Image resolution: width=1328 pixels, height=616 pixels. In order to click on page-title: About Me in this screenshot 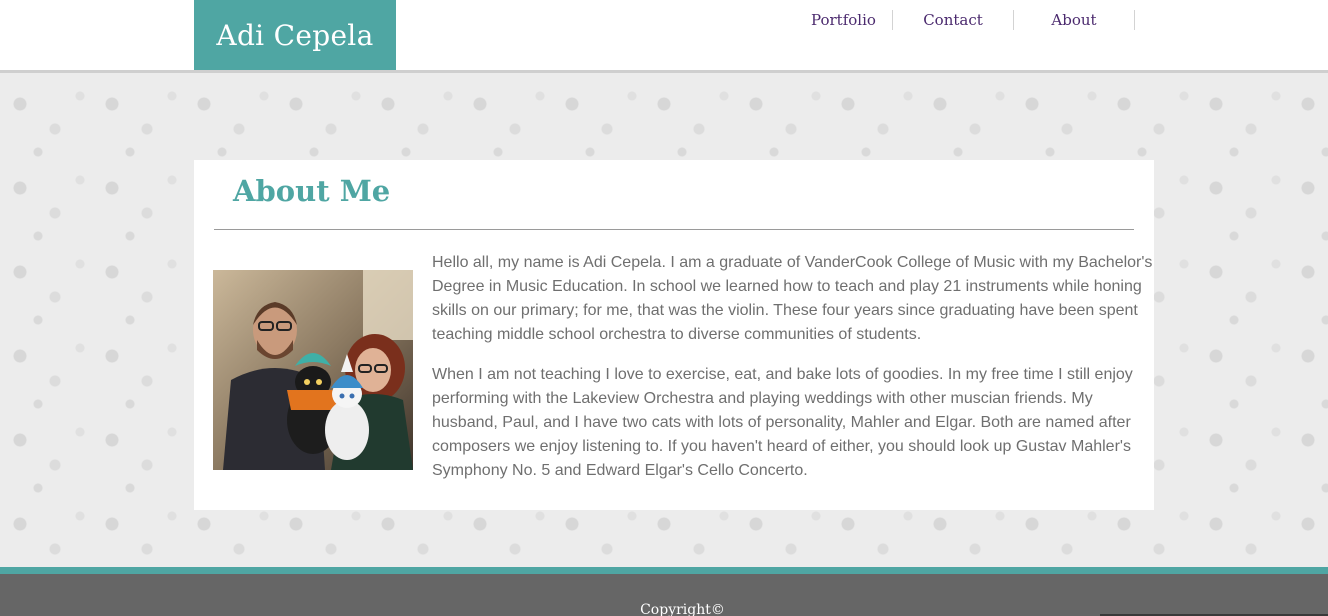, I will do `click(312, 191)`.